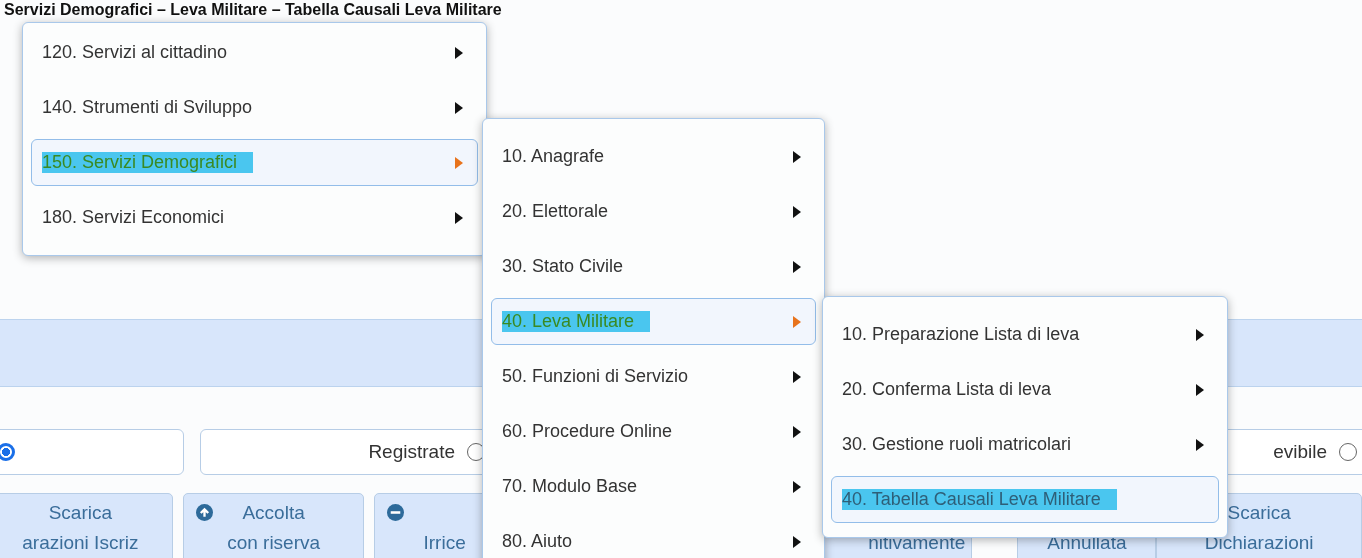  What do you see at coordinates (254, 107) in the screenshot?
I see `menu-item: 140. Strumenti di Sviluppo` at bounding box center [254, 107].